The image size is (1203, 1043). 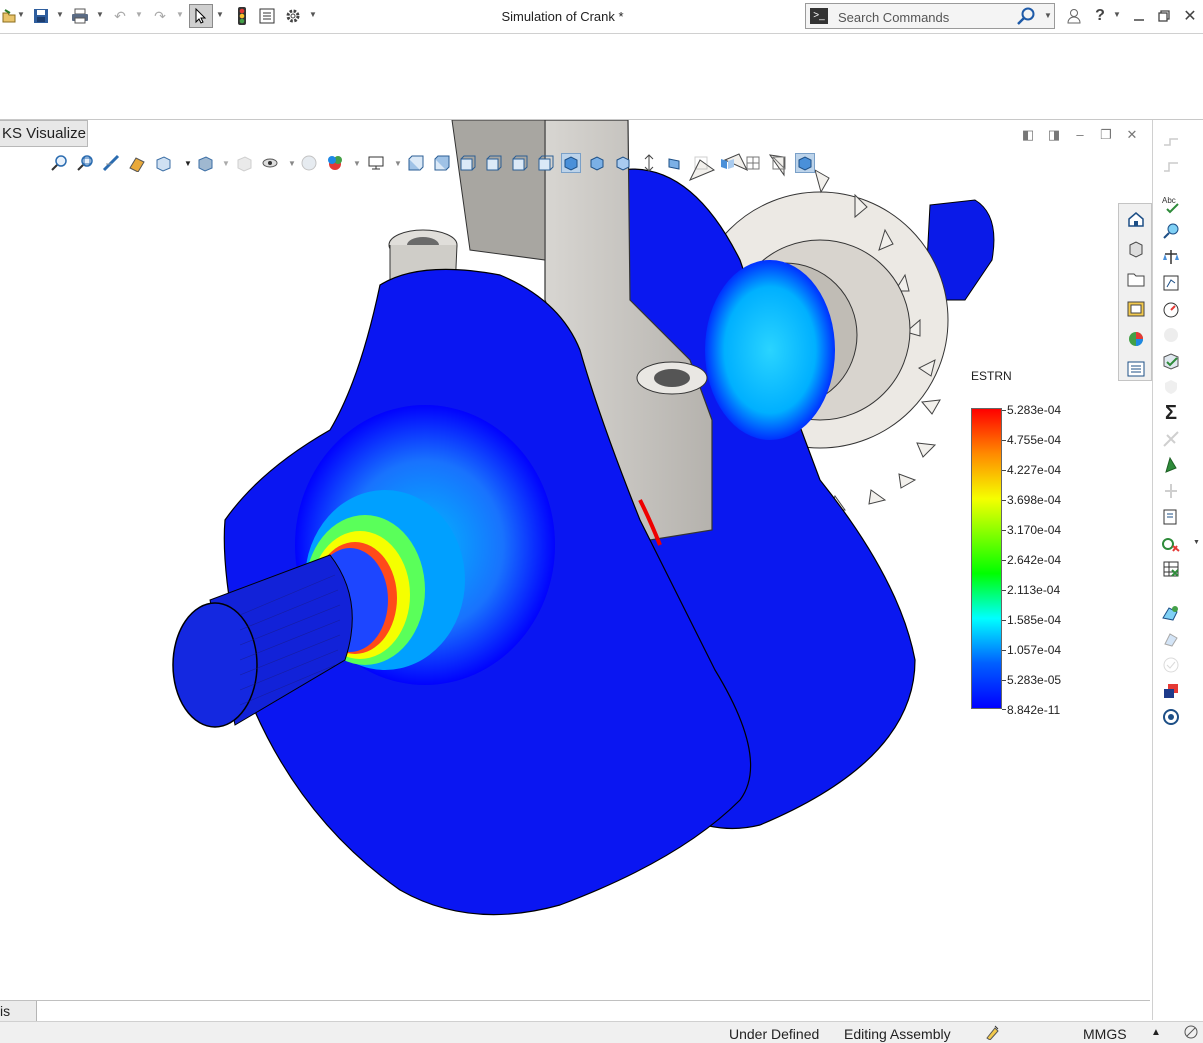 I want to click on display-style-caret-icon: ▼, so click(x=226, y=163).